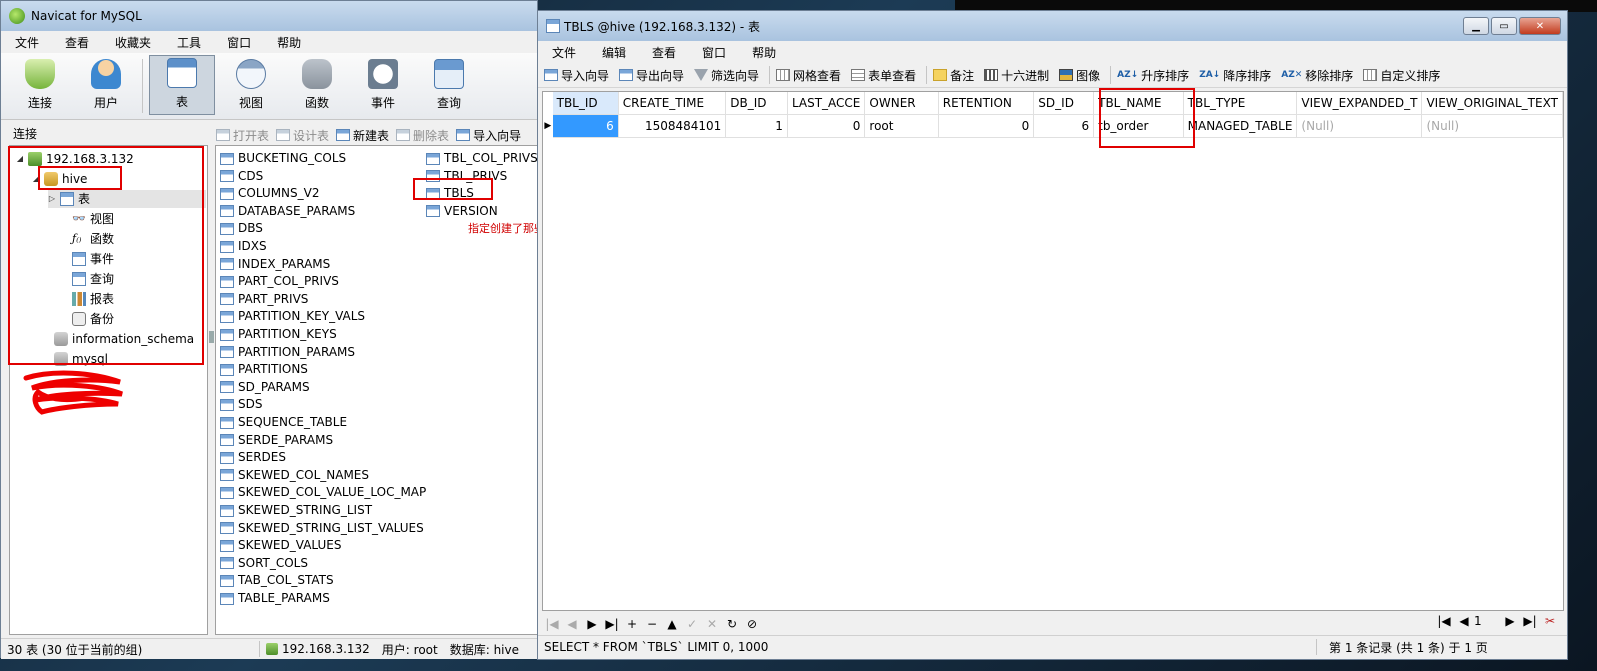 This screenshot has height=671, width=1597. What do you see at coordinates (283, 158) in the screenshot?
I see `table-list-item: BUCKETING_COLS` at bounding box center [283, 158].